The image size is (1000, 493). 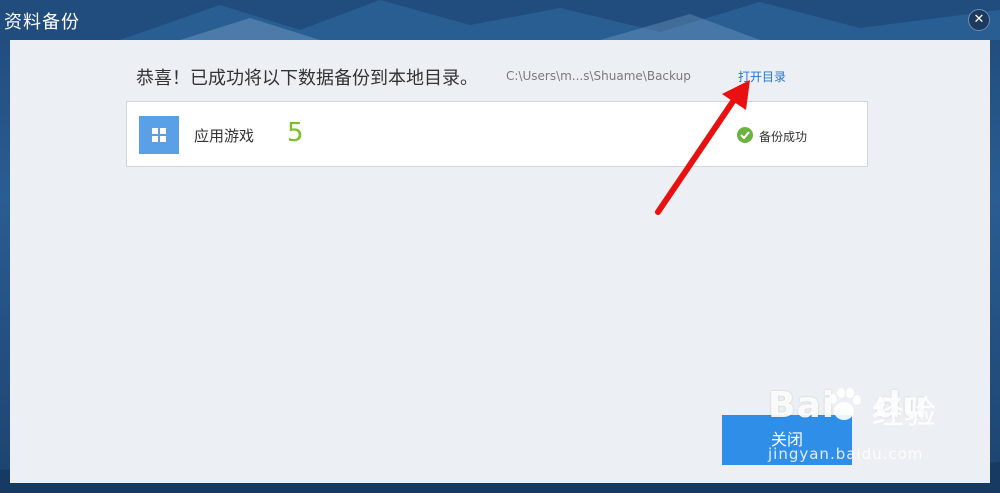 What do you see at coordinates (224, 136) in the screenshot?
I see `item-category-label: 应用游戏` at bounding box center [224, 136].